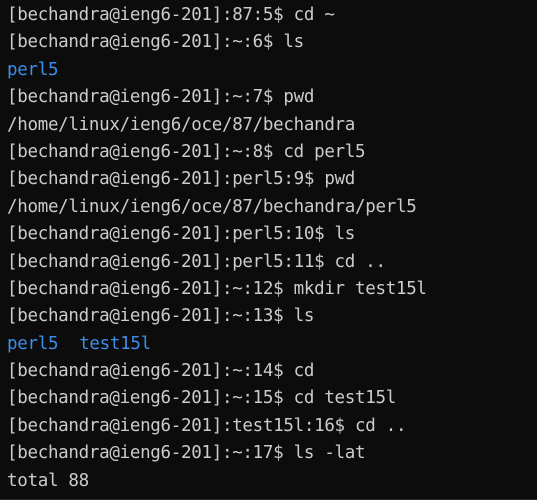 The height and width of the screenshot is (500, 537). What do you see at coordinates (272, 70) in the screenshot?
I see `terminal-line-ls-output: perl5` at bounding box center [272, 70].